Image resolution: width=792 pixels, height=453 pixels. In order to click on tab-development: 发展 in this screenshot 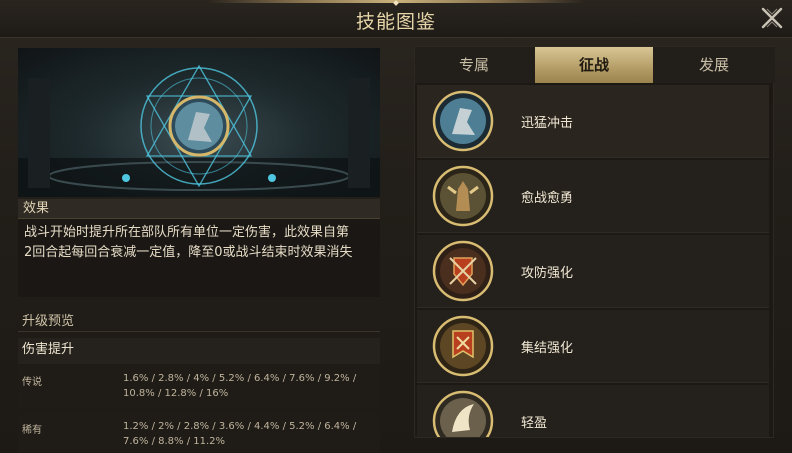, I will do `click(714, 65)`.